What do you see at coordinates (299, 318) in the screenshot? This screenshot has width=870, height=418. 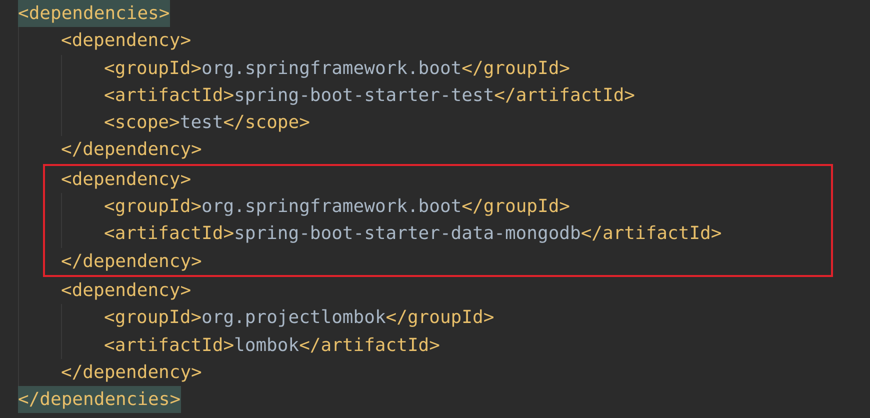 I see `code-line: <groupId>org.projectlombok</groupId>` at bounding box center [299, 318].